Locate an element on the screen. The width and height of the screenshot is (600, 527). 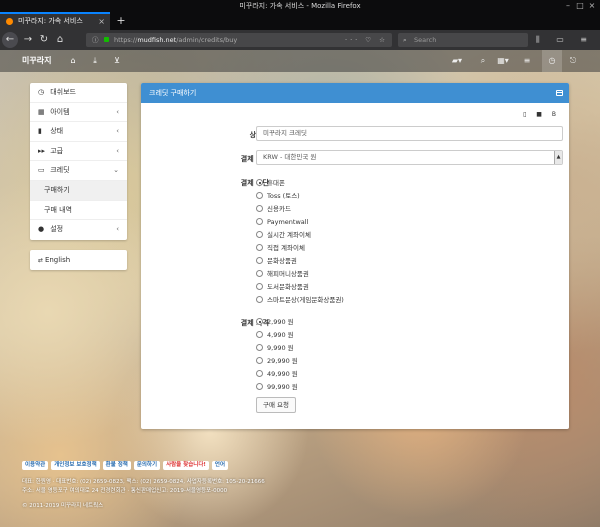
footer-link-privacy: 개인정보 보호정책 is located at coordinates (75, 465).